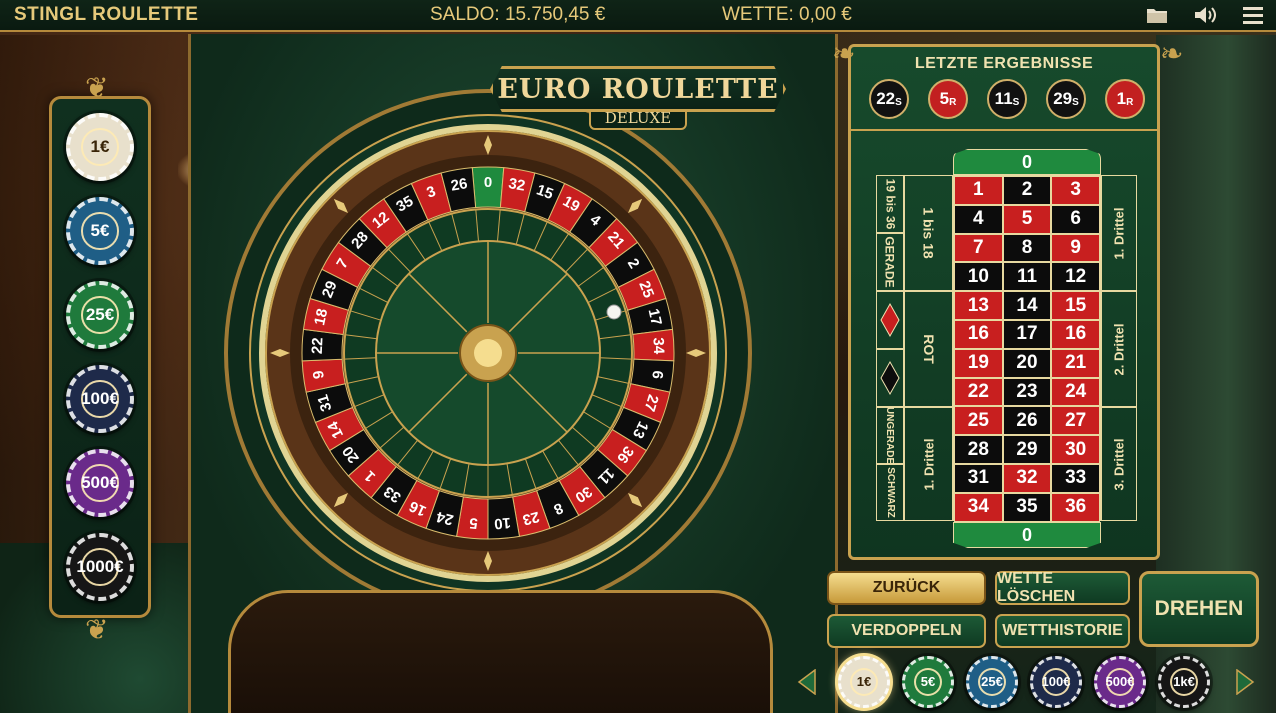 Image resolution: width=1276 pixels, height=713 pixels. I want to click on chip-button: 5€, so click(100, 231).